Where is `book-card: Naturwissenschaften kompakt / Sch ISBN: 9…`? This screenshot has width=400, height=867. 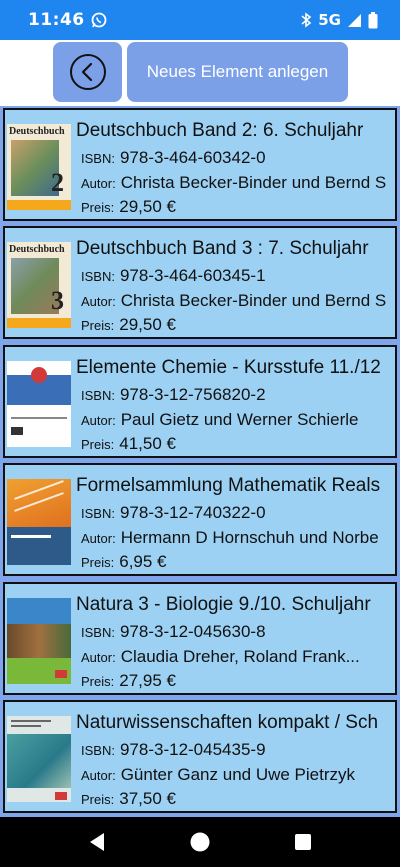
book-card: Naturwissenschaften kompakt / Sch ISBN: 9… is located at coordinates (200, 756).